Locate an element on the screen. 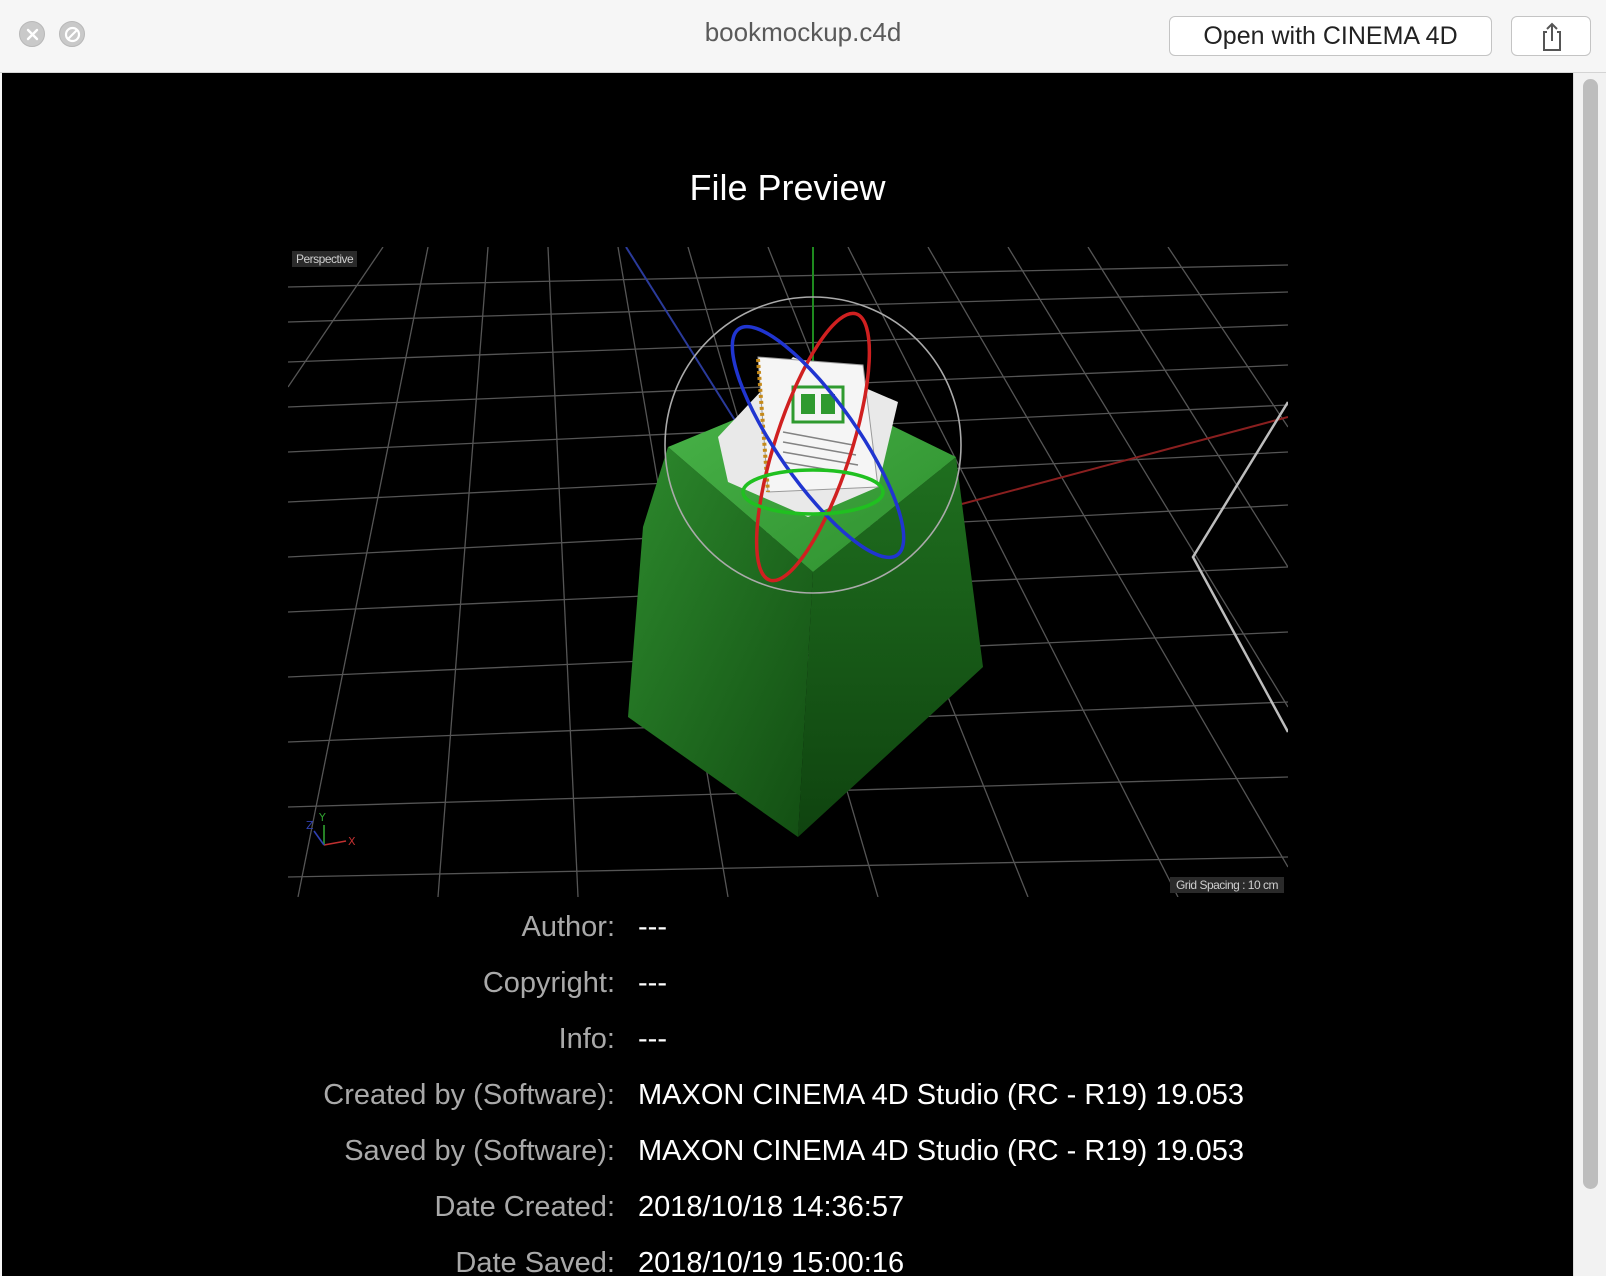 Image resolution: width=1606 pixels, height=1276 pixels. share-icon is located at coordinates (1552, 36).